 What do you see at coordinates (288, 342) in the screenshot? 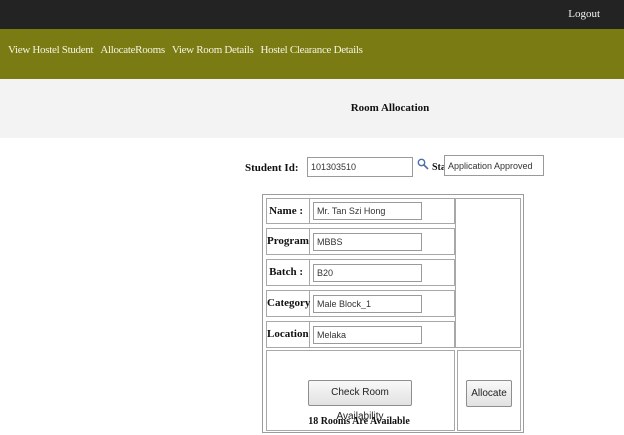
I see `location-label: Location :` at bounding box center [288, 342].